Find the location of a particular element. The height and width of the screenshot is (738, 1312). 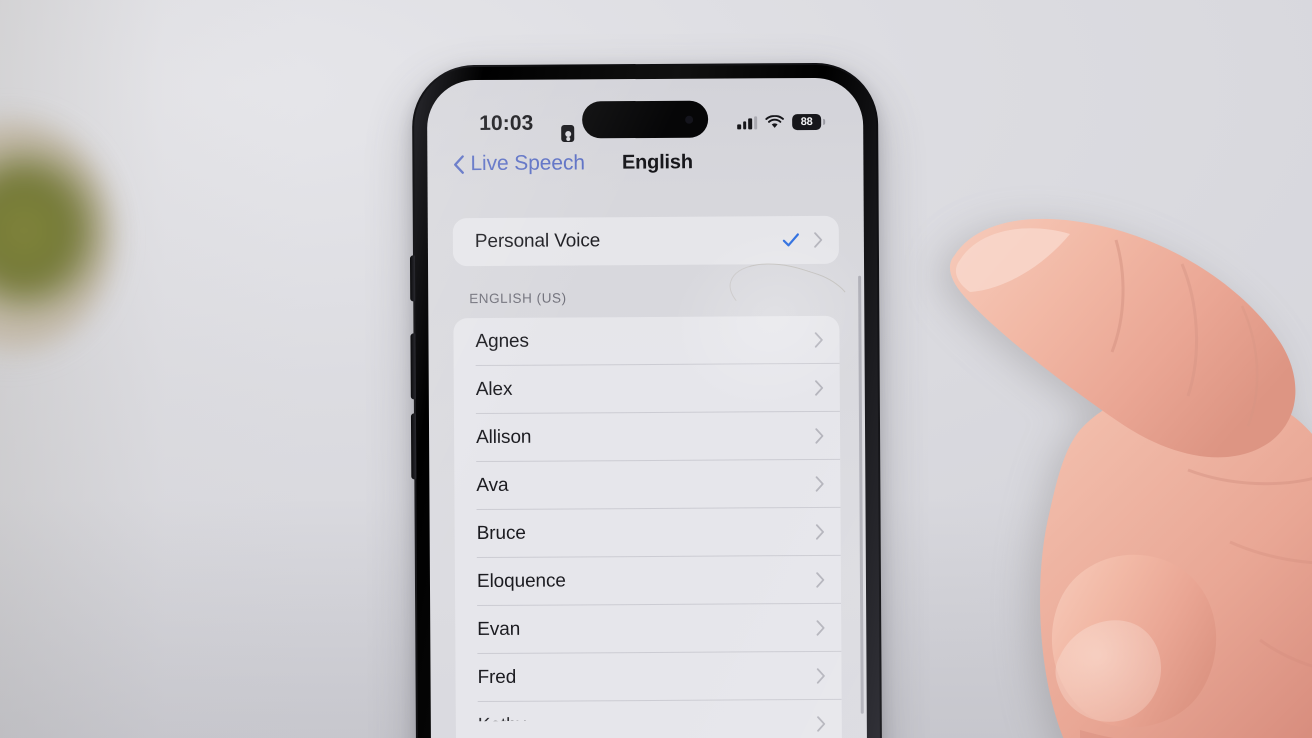

page-title: English is located at coordinates (657, 162).